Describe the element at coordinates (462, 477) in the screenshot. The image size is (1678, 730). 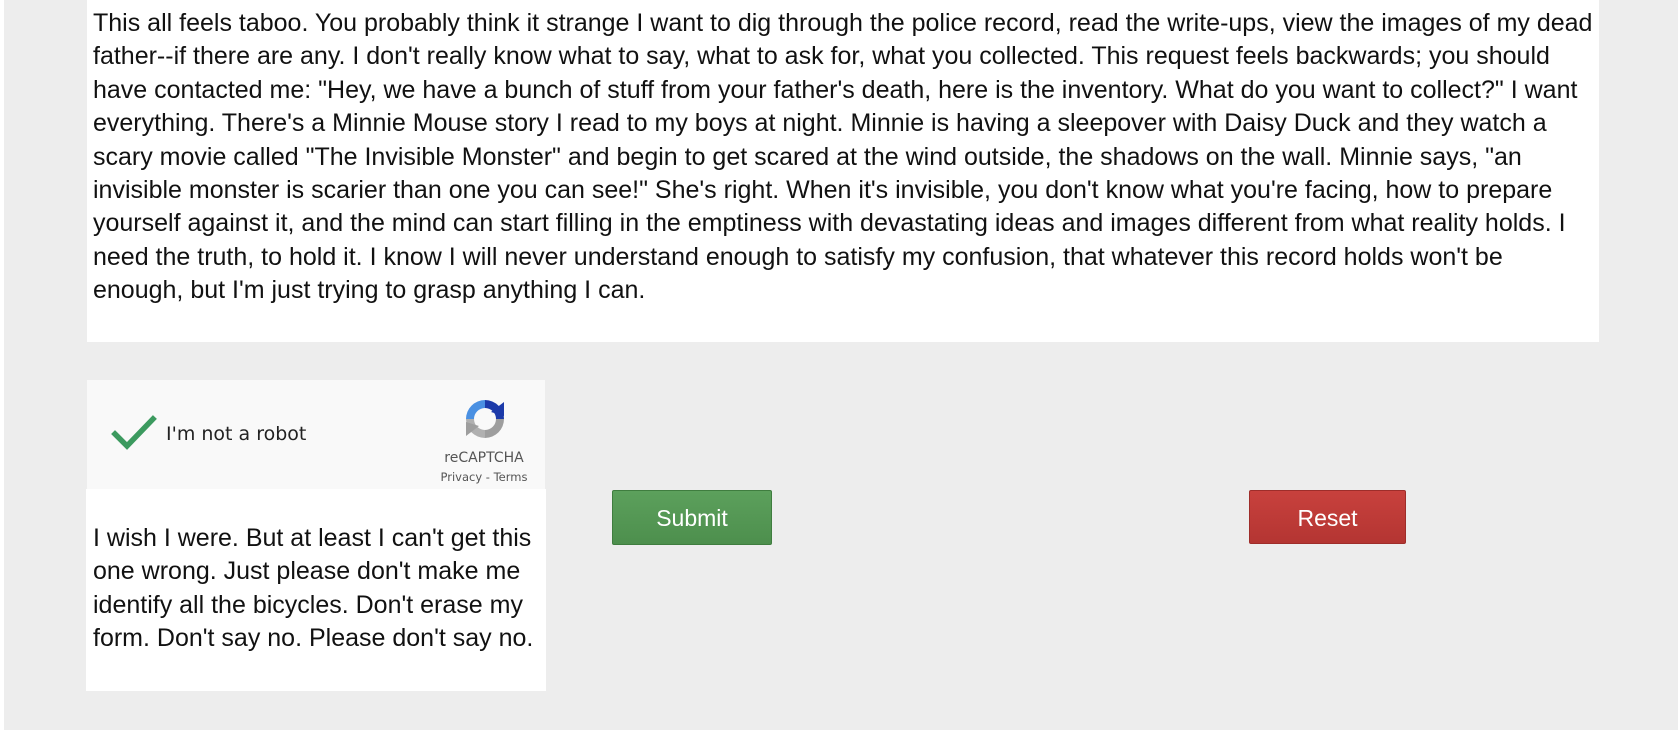
I see `privacy-link: Privacy` at that location.